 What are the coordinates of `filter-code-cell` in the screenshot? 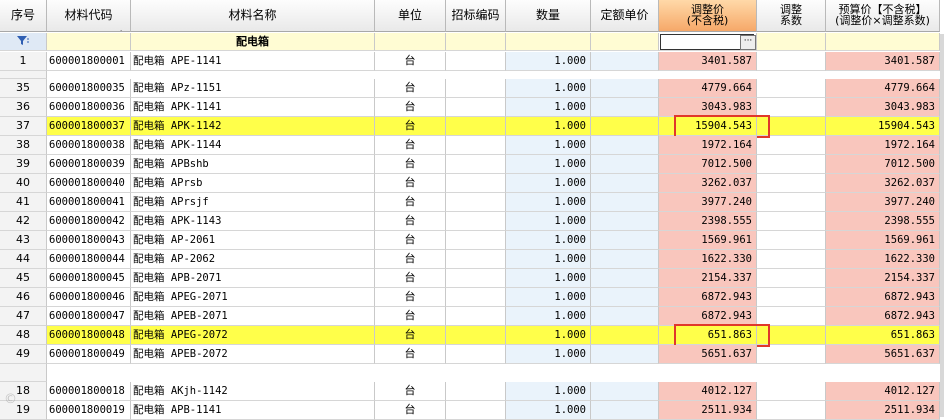 It's located at (89, 42).